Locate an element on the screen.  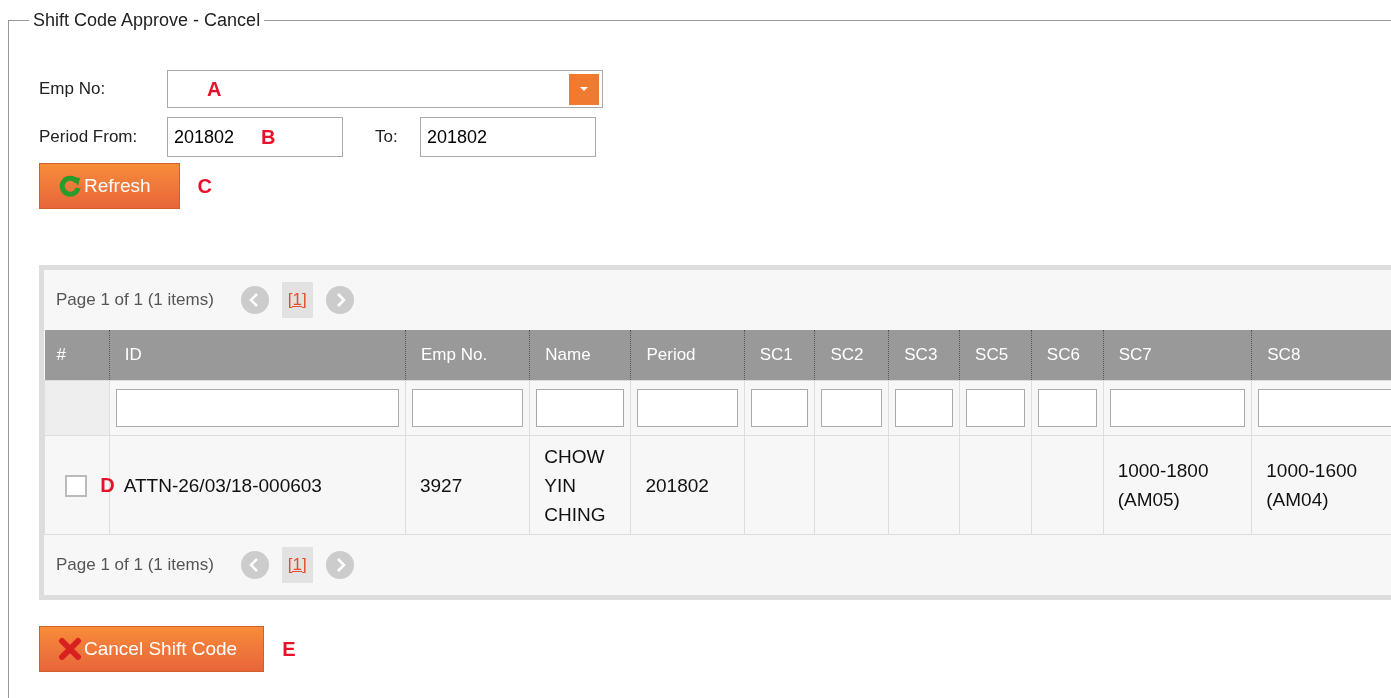
column-header: Emp No. is located at coordinates (467, 355).